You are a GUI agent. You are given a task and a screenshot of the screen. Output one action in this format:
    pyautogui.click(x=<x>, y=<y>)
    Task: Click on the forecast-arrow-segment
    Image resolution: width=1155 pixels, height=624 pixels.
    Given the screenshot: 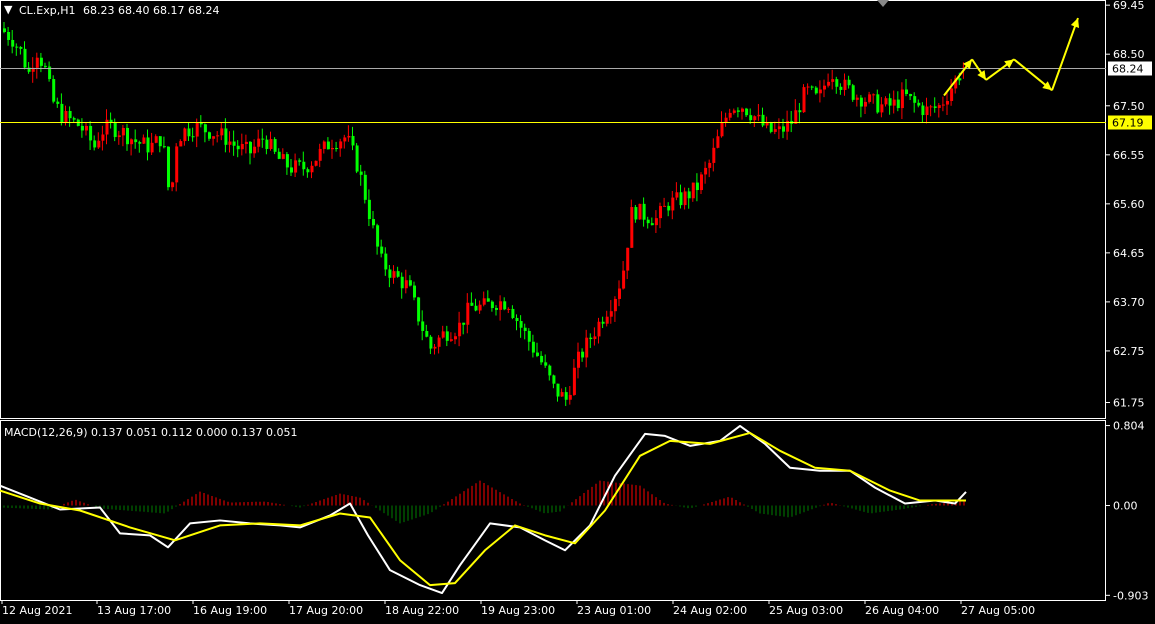 What is the action you would take?
    pyautogui.click(x=1065, y=54)
    